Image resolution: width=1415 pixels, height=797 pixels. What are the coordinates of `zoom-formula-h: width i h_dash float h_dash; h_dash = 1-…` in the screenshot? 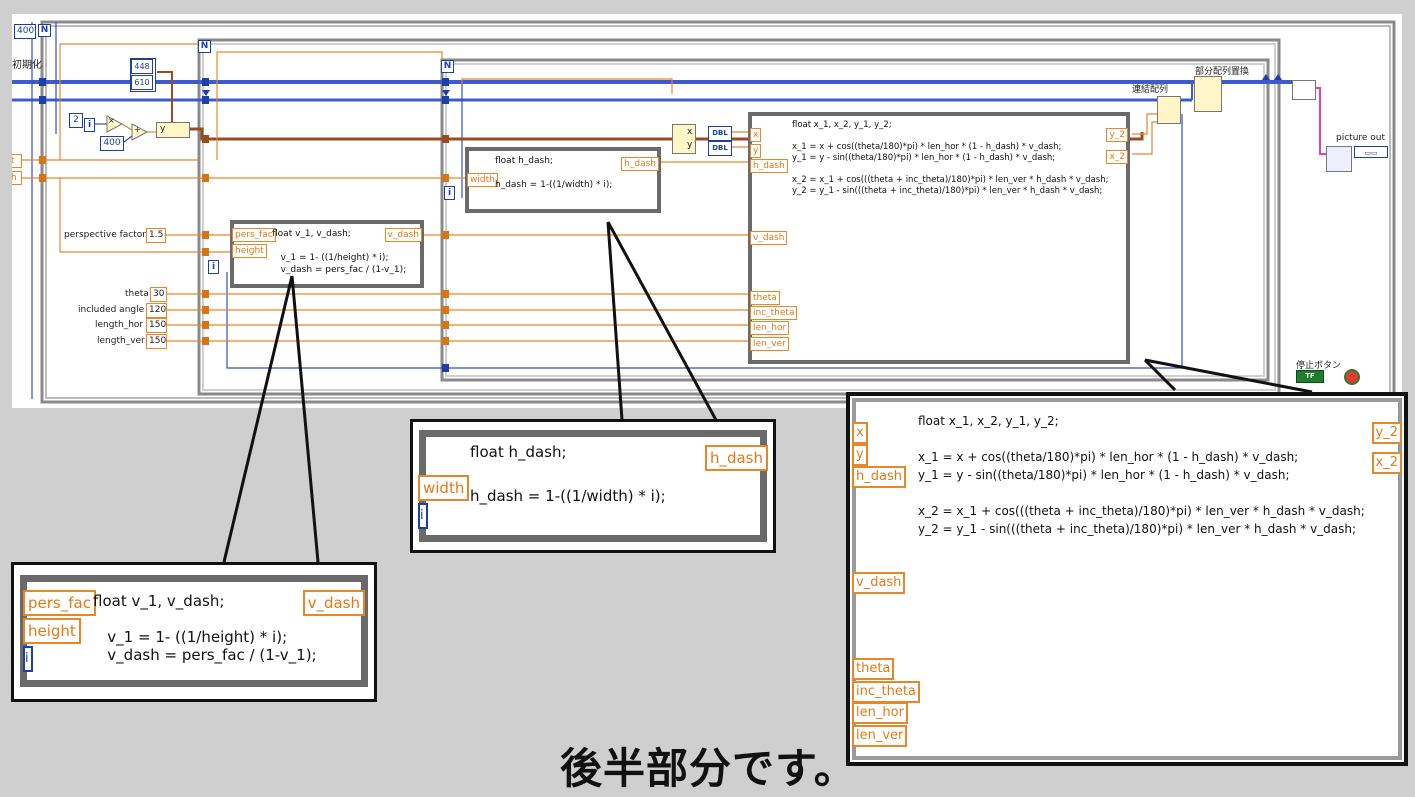 It's located at (593, 486).